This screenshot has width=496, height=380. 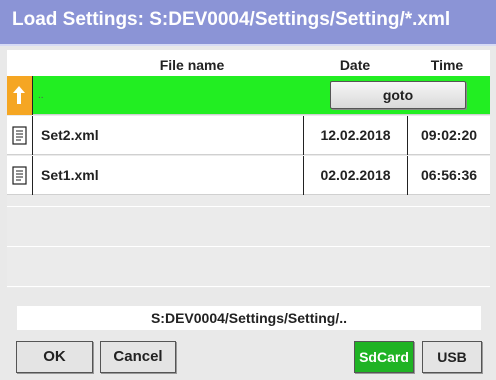 What do you see at coordinates (355, 65) in the screenshot?
I see `column-header-date: Date` at bounding box center [355, 65].